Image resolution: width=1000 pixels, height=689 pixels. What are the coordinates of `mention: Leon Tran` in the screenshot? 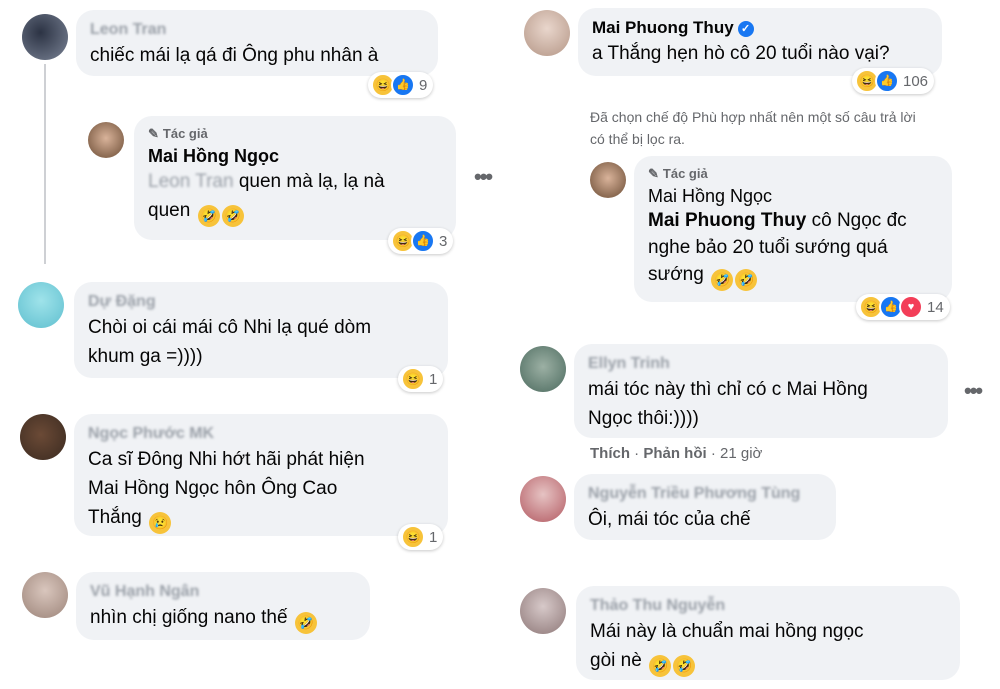 It's located at (191, 181).